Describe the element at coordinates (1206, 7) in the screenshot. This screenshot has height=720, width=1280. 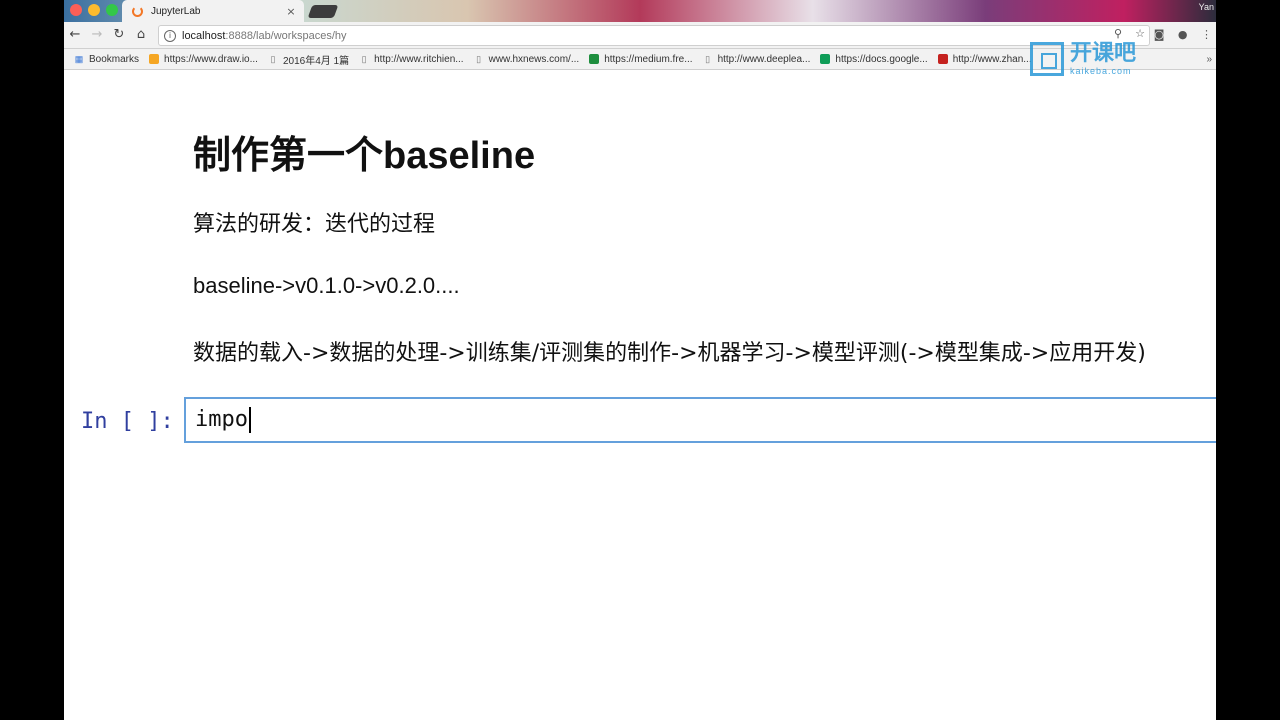
I see `profile-name: Yan` at that location.